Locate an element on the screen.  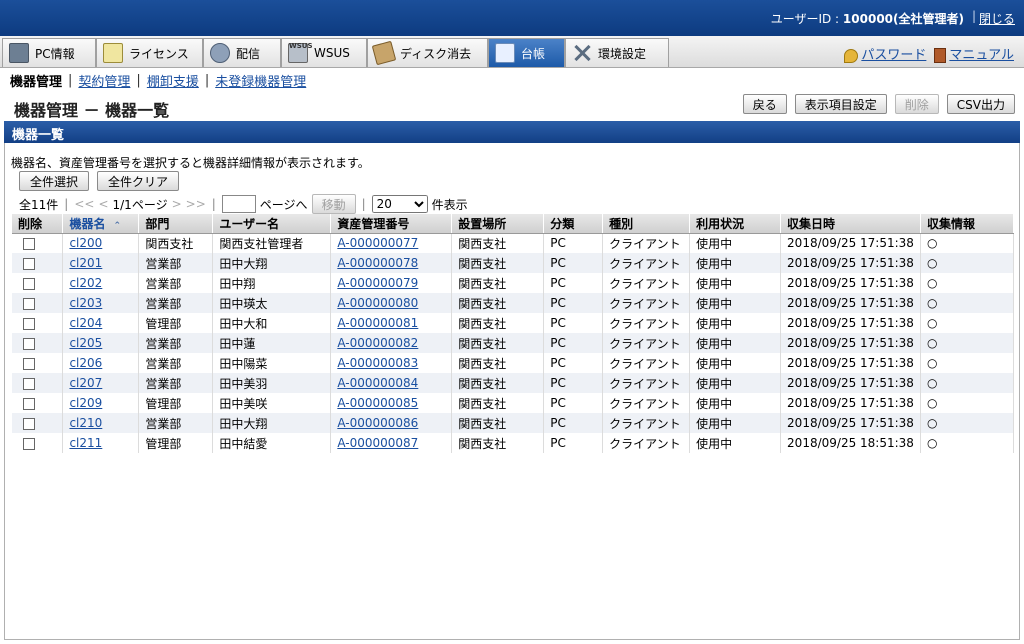
back-button: 戻る is located at coordinates (764, 104).